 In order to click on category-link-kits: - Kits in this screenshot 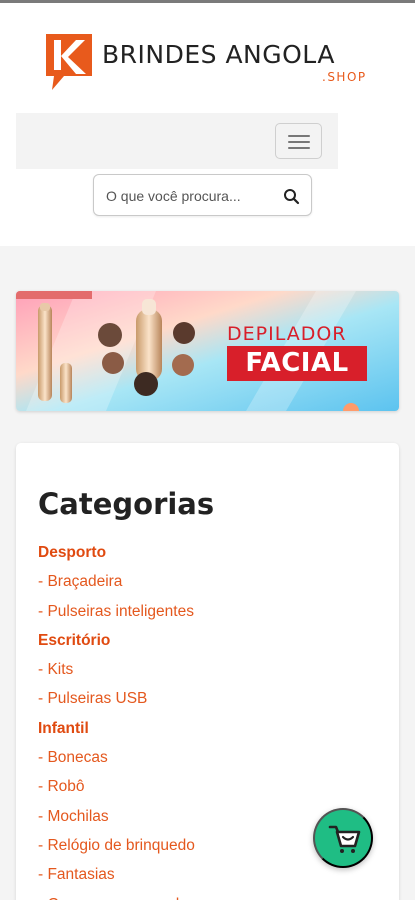, I will do `click(208, 669)`.